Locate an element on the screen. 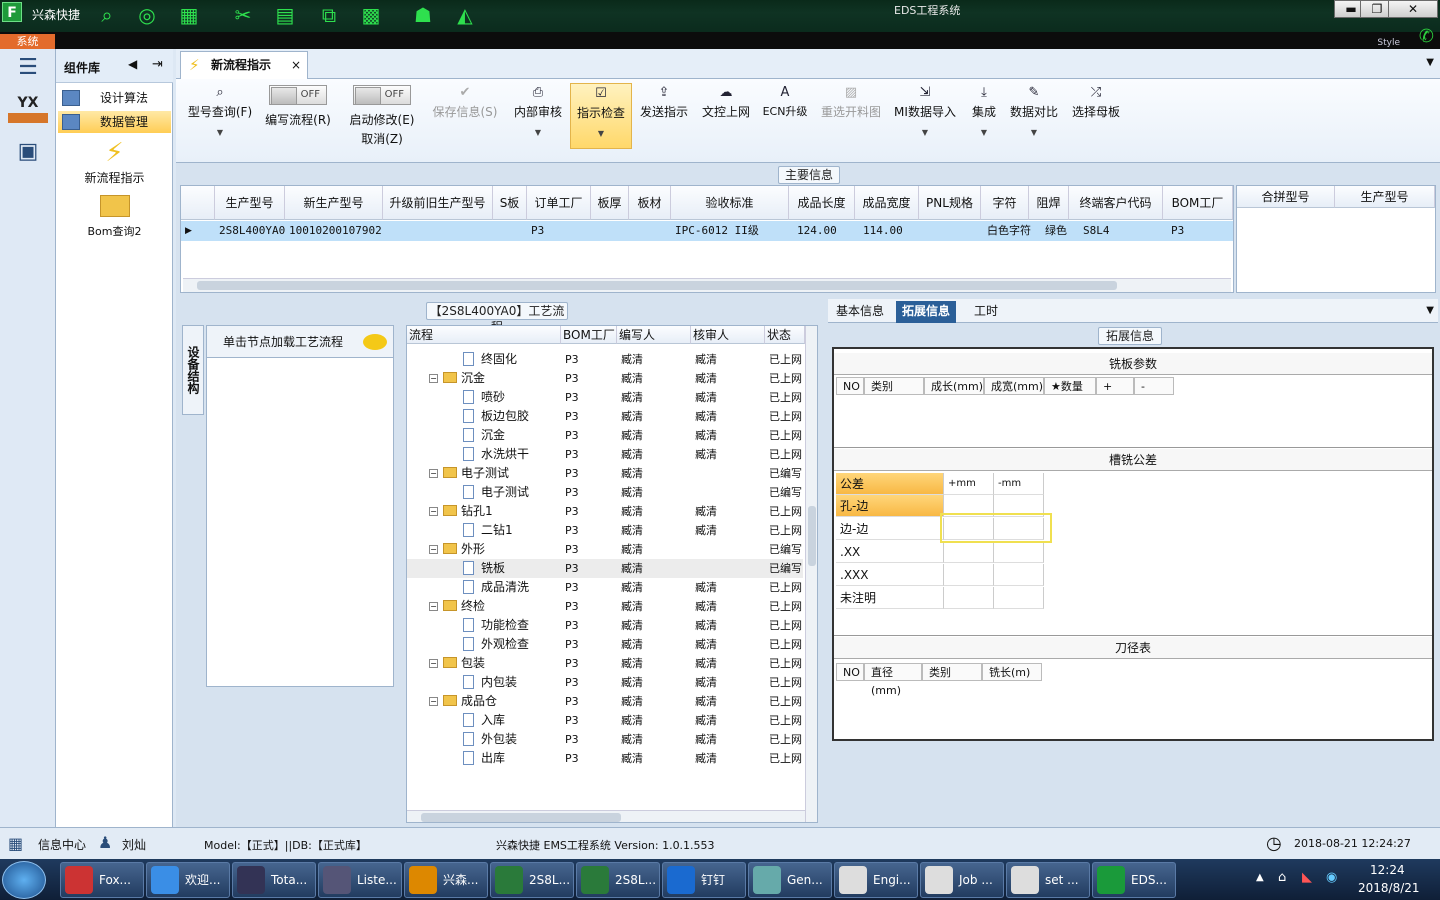 This screenshot has width=1440, height=900. taskbar-date: 2018/8/21 is located at coordinates (1389, 888).